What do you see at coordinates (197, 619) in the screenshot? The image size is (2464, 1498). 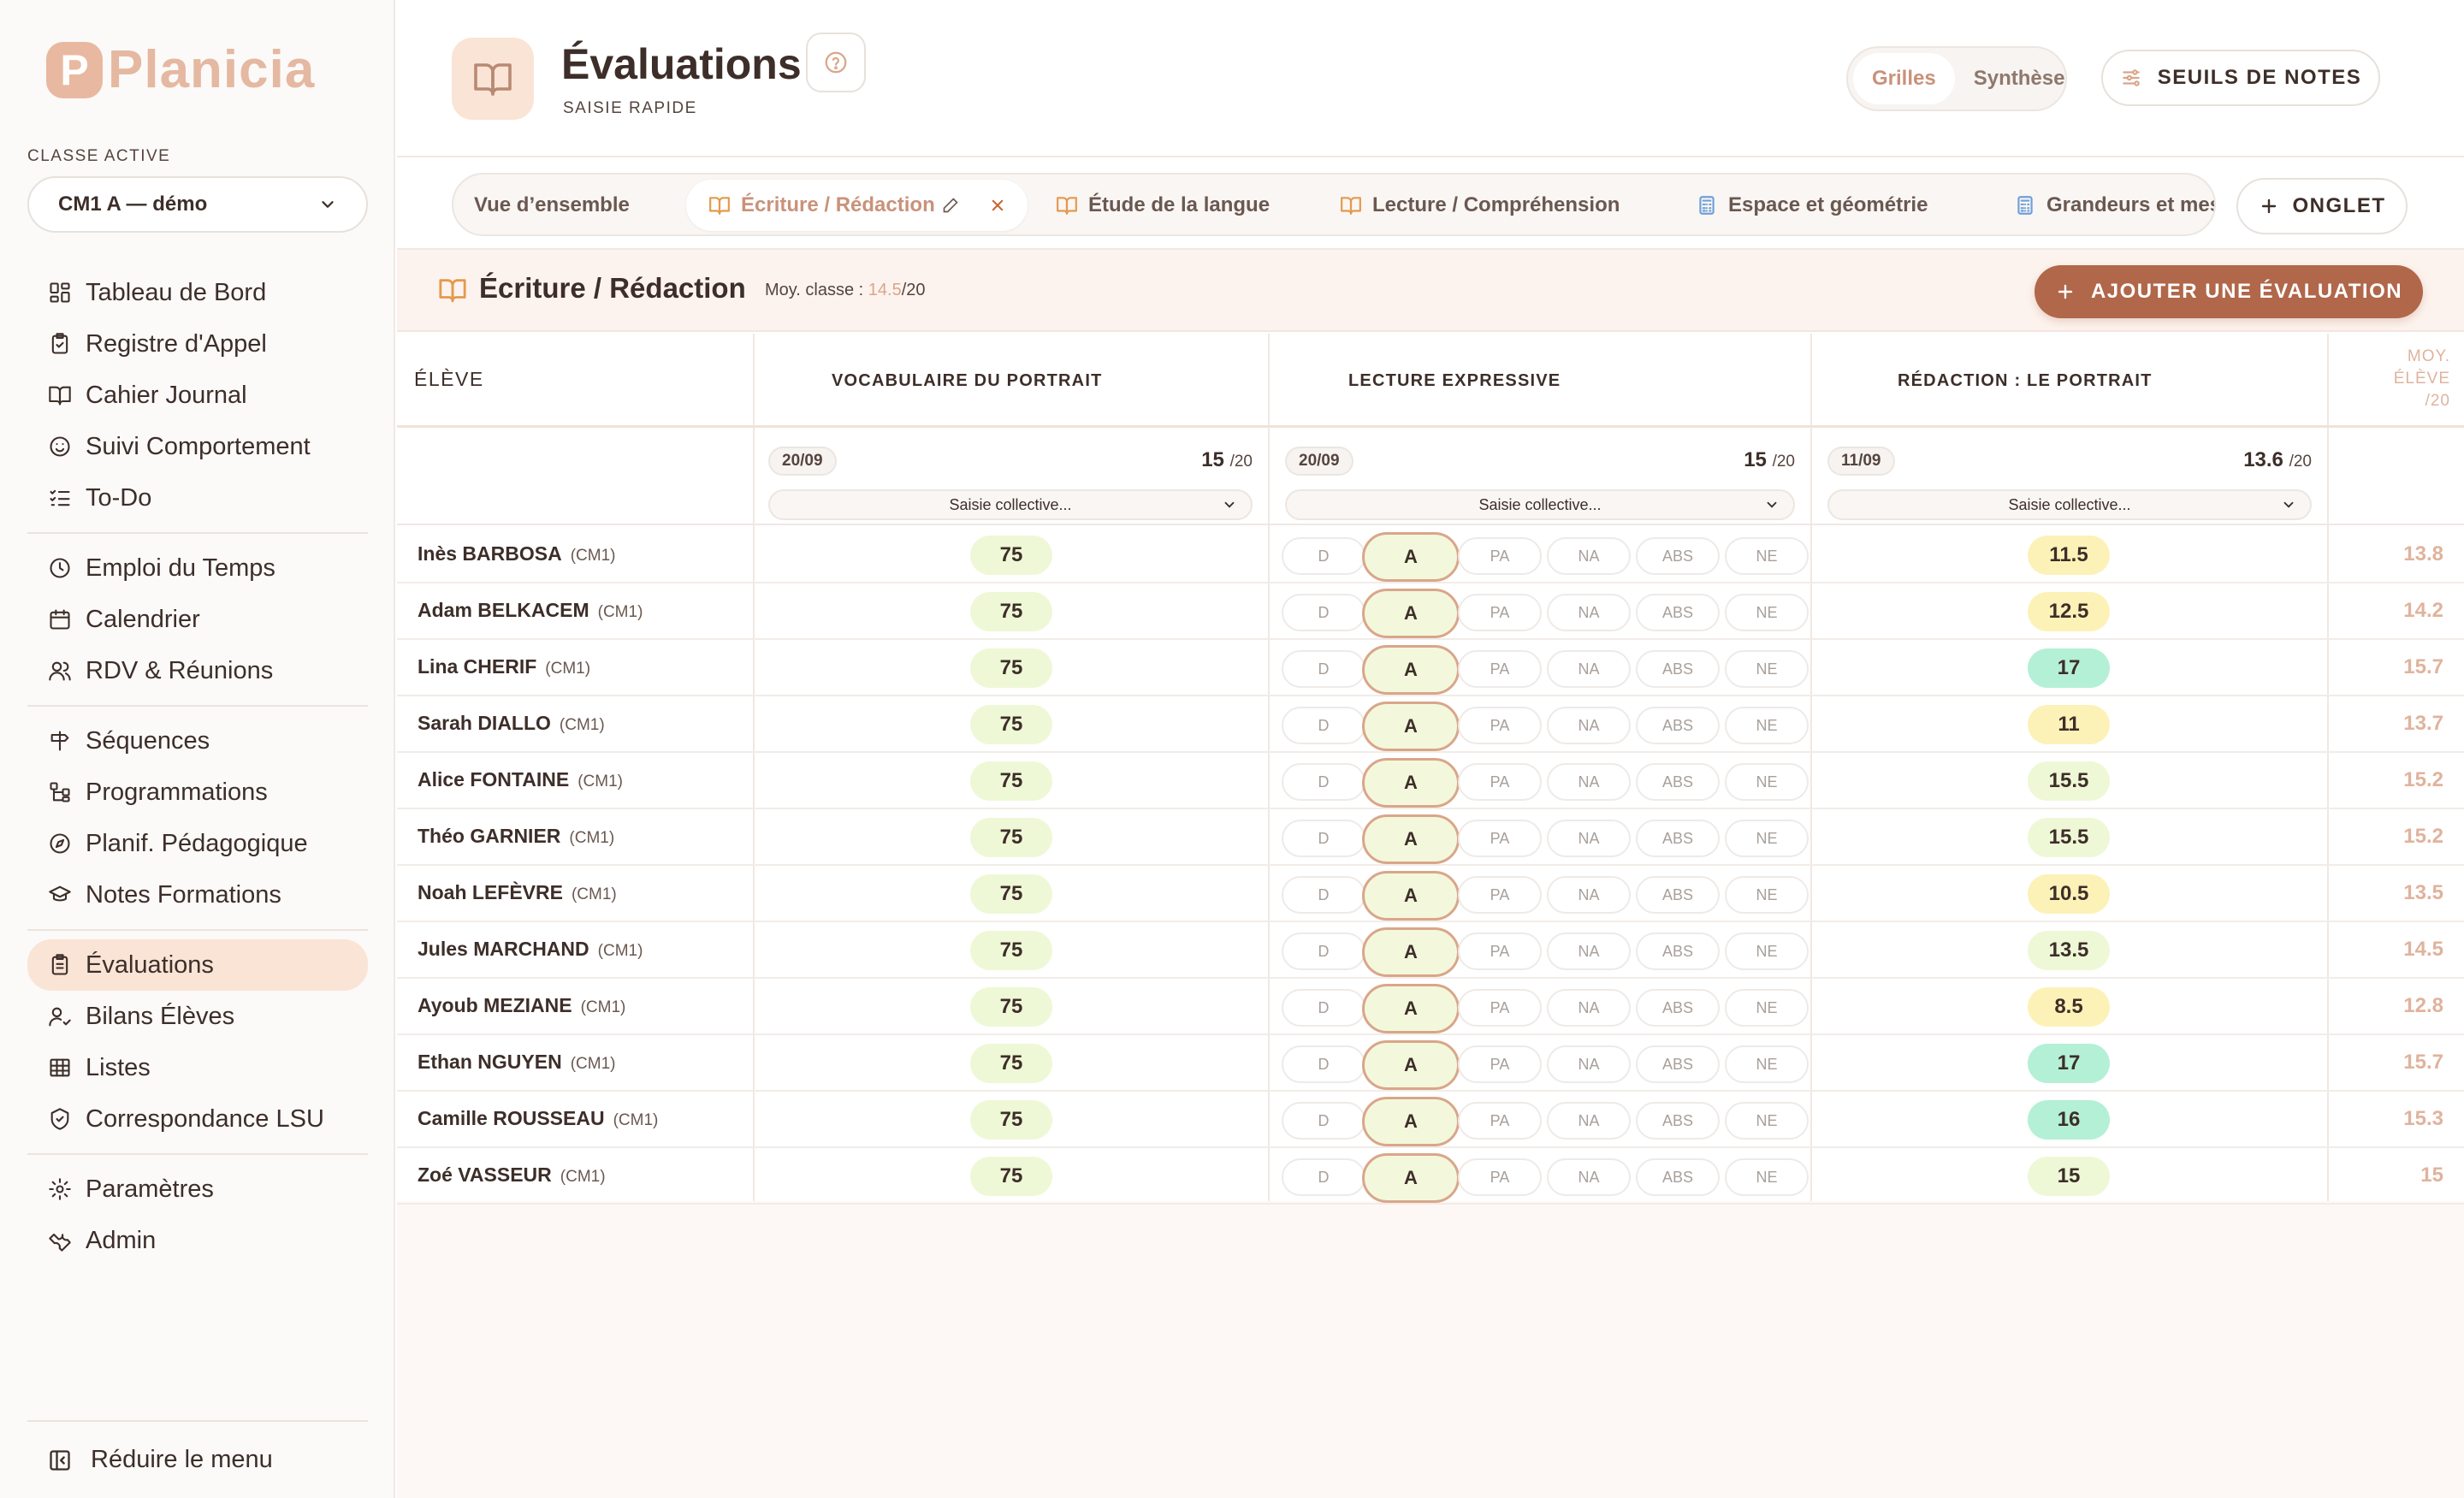 I see `sidebar-item-calendrier: Calendrier` at bounding box center [197, 619].